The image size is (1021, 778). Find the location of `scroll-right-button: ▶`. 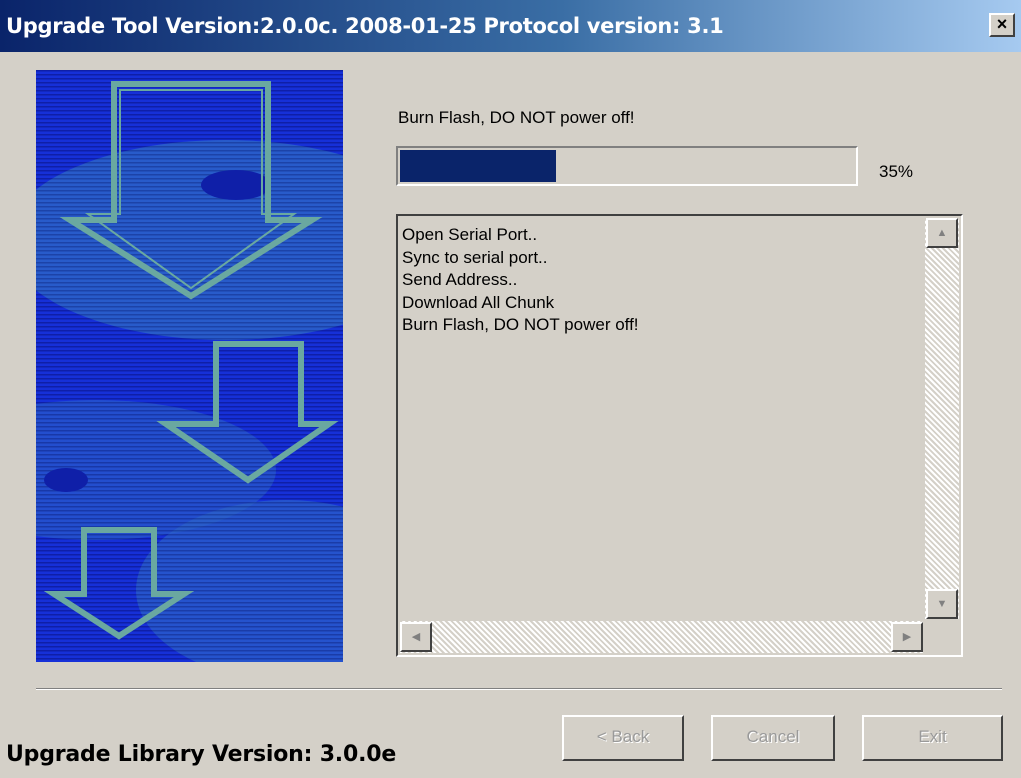

scroll-right-button: ▶ is located at coordinates (907, 637).